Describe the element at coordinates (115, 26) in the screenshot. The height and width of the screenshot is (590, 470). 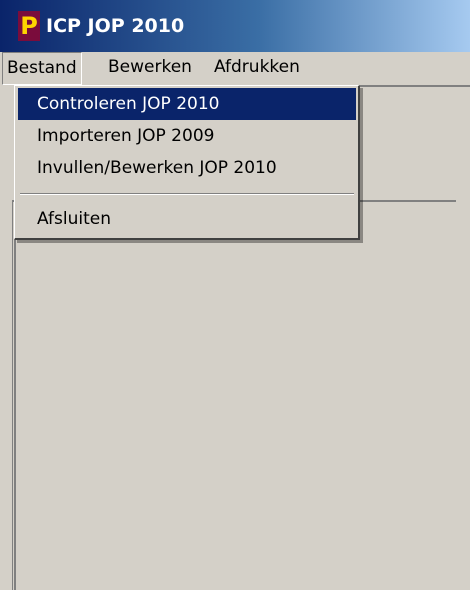
I see `window-title: ICP JOP 2010` at that location.